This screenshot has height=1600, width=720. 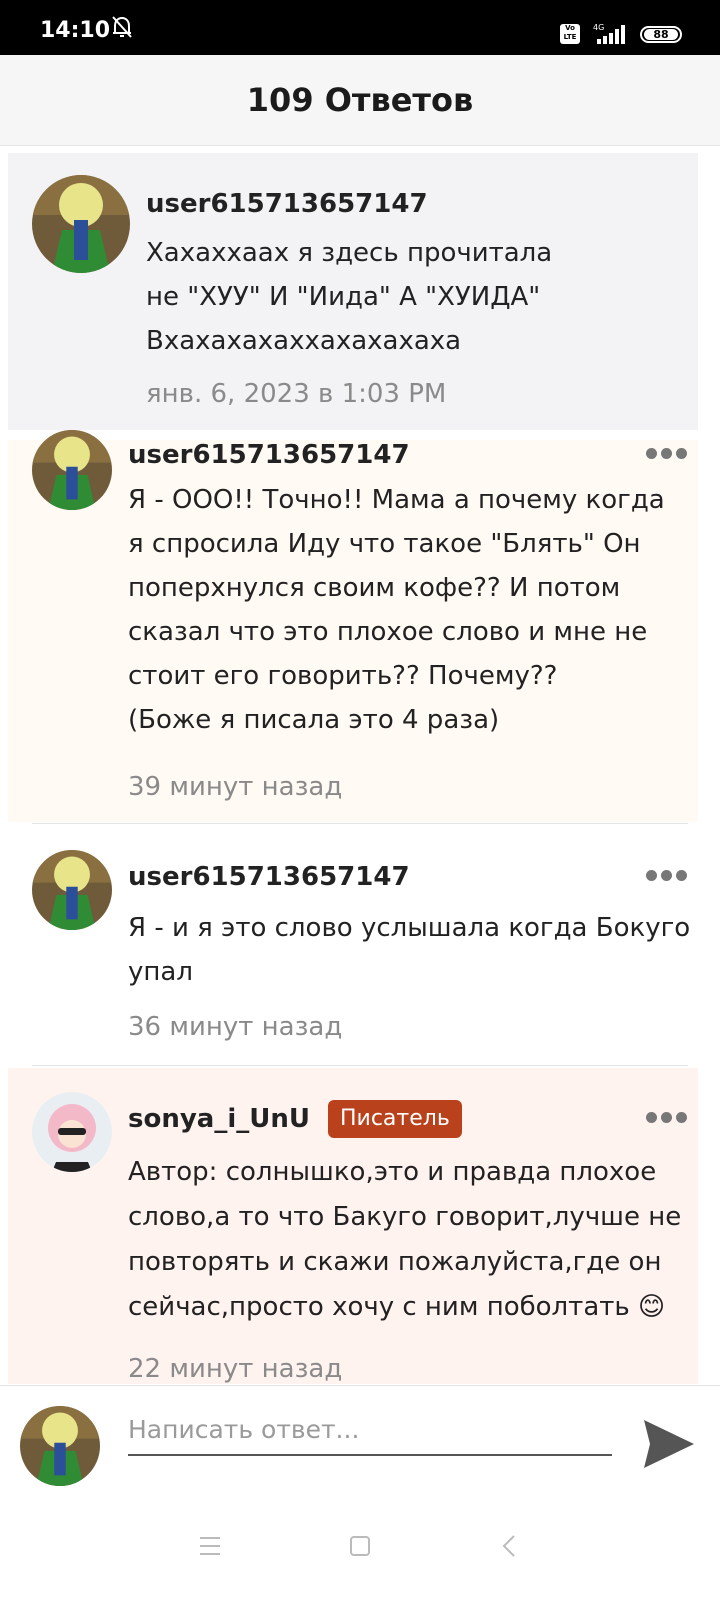 I want to click on nav-back-icon, so click(x=510, y=1546).